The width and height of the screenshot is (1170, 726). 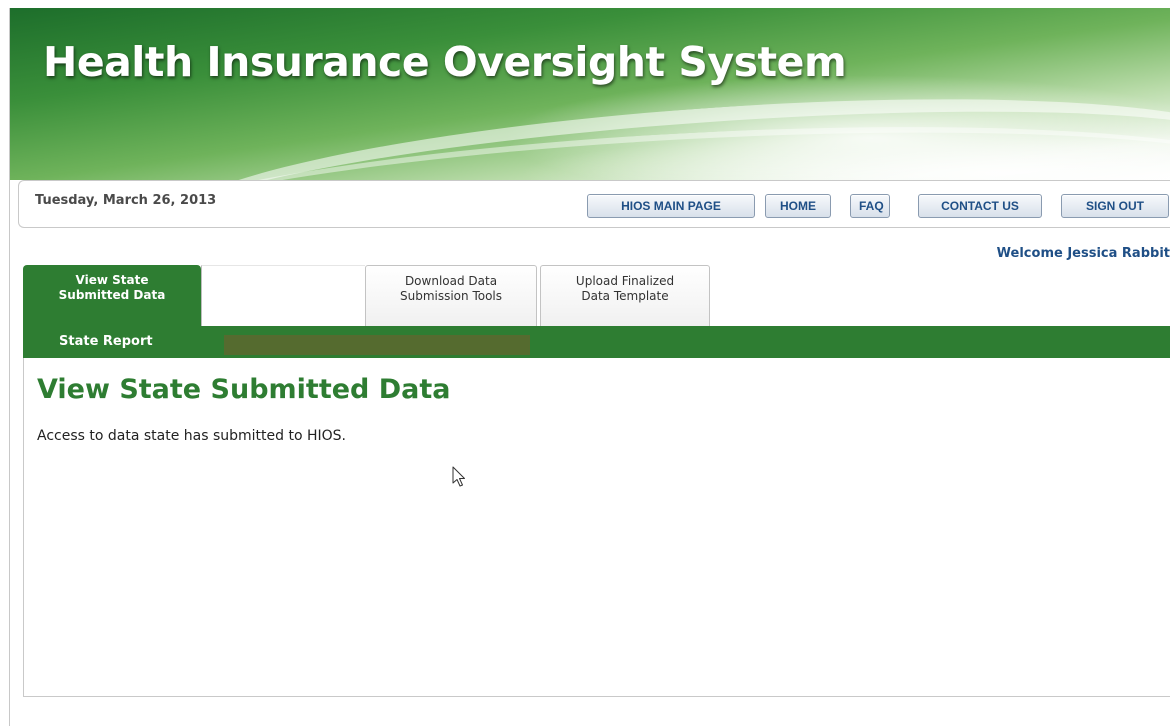 I want to click on tab-label-line2: Data Template, so click(x=625, y=296).